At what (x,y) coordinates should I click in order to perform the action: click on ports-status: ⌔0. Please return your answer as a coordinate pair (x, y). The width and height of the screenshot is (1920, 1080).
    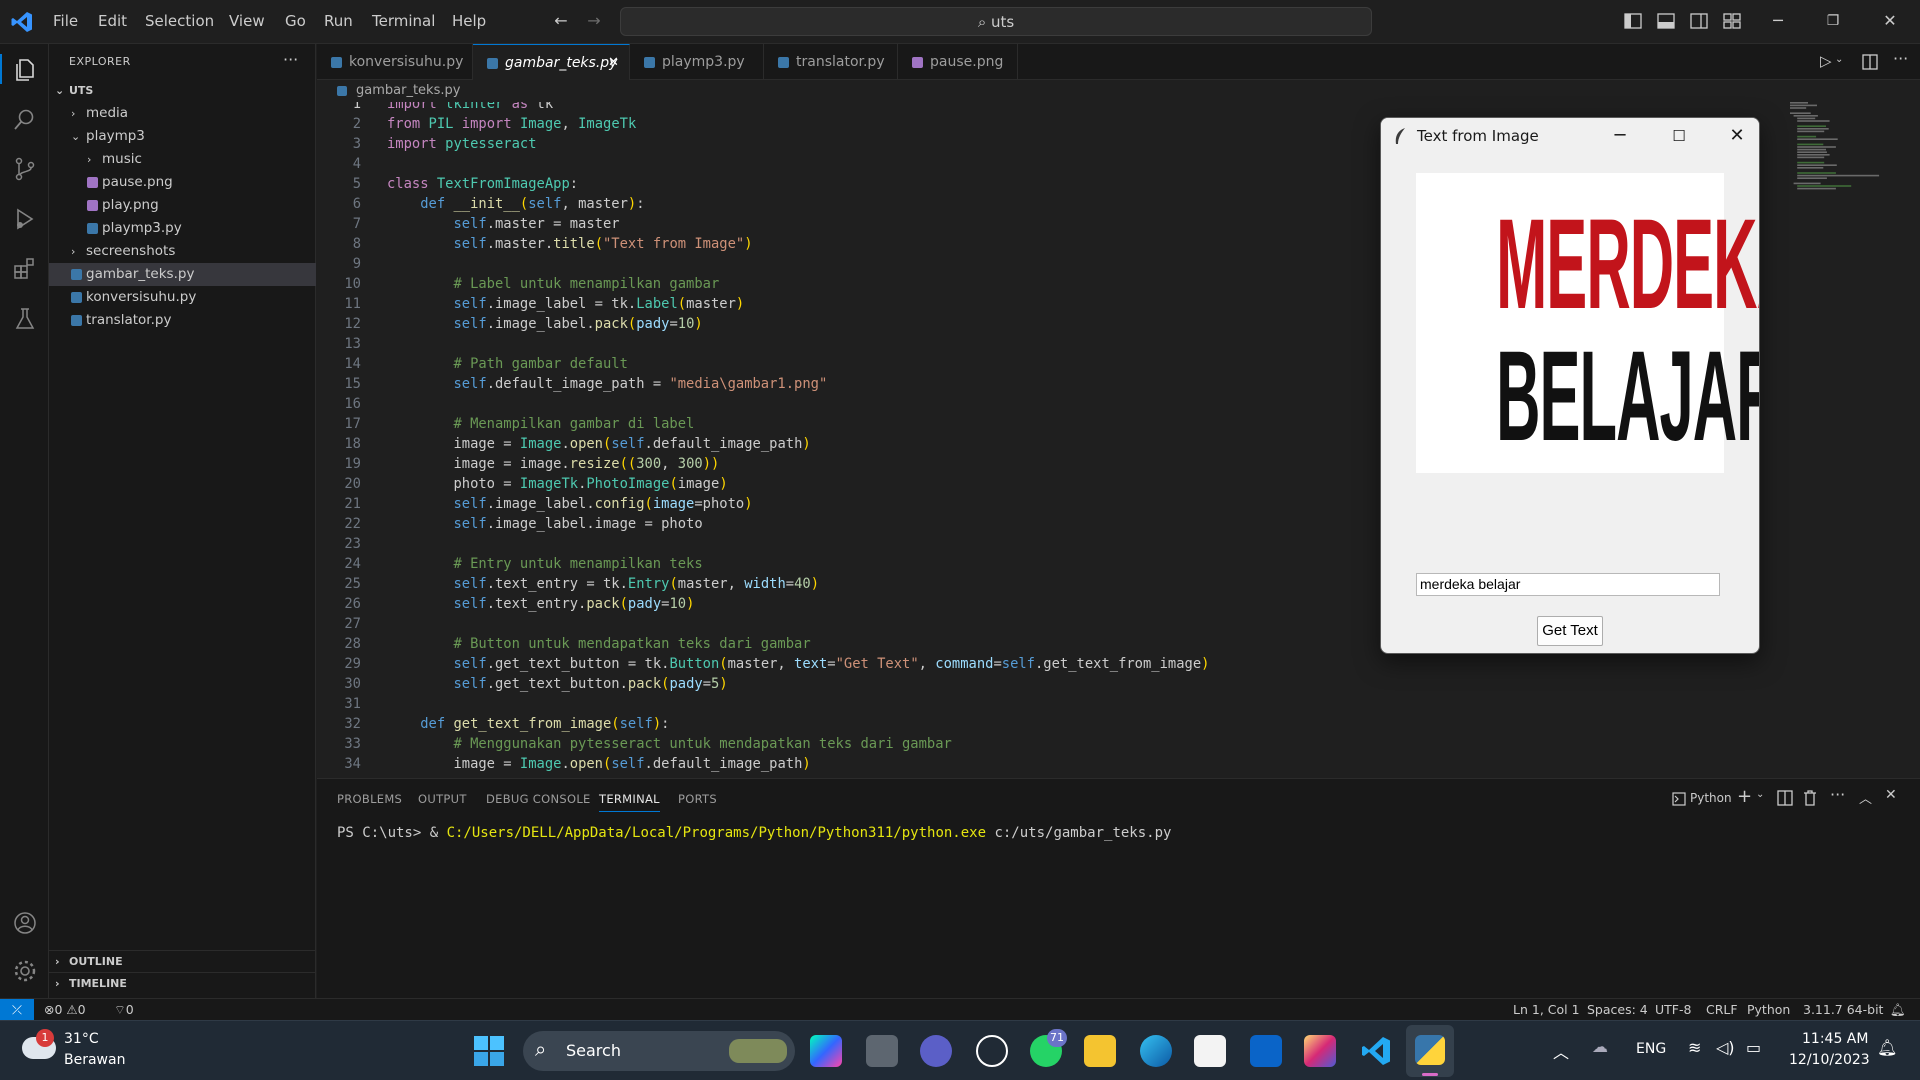
    Looking at the image, I should click on (124, 1010).